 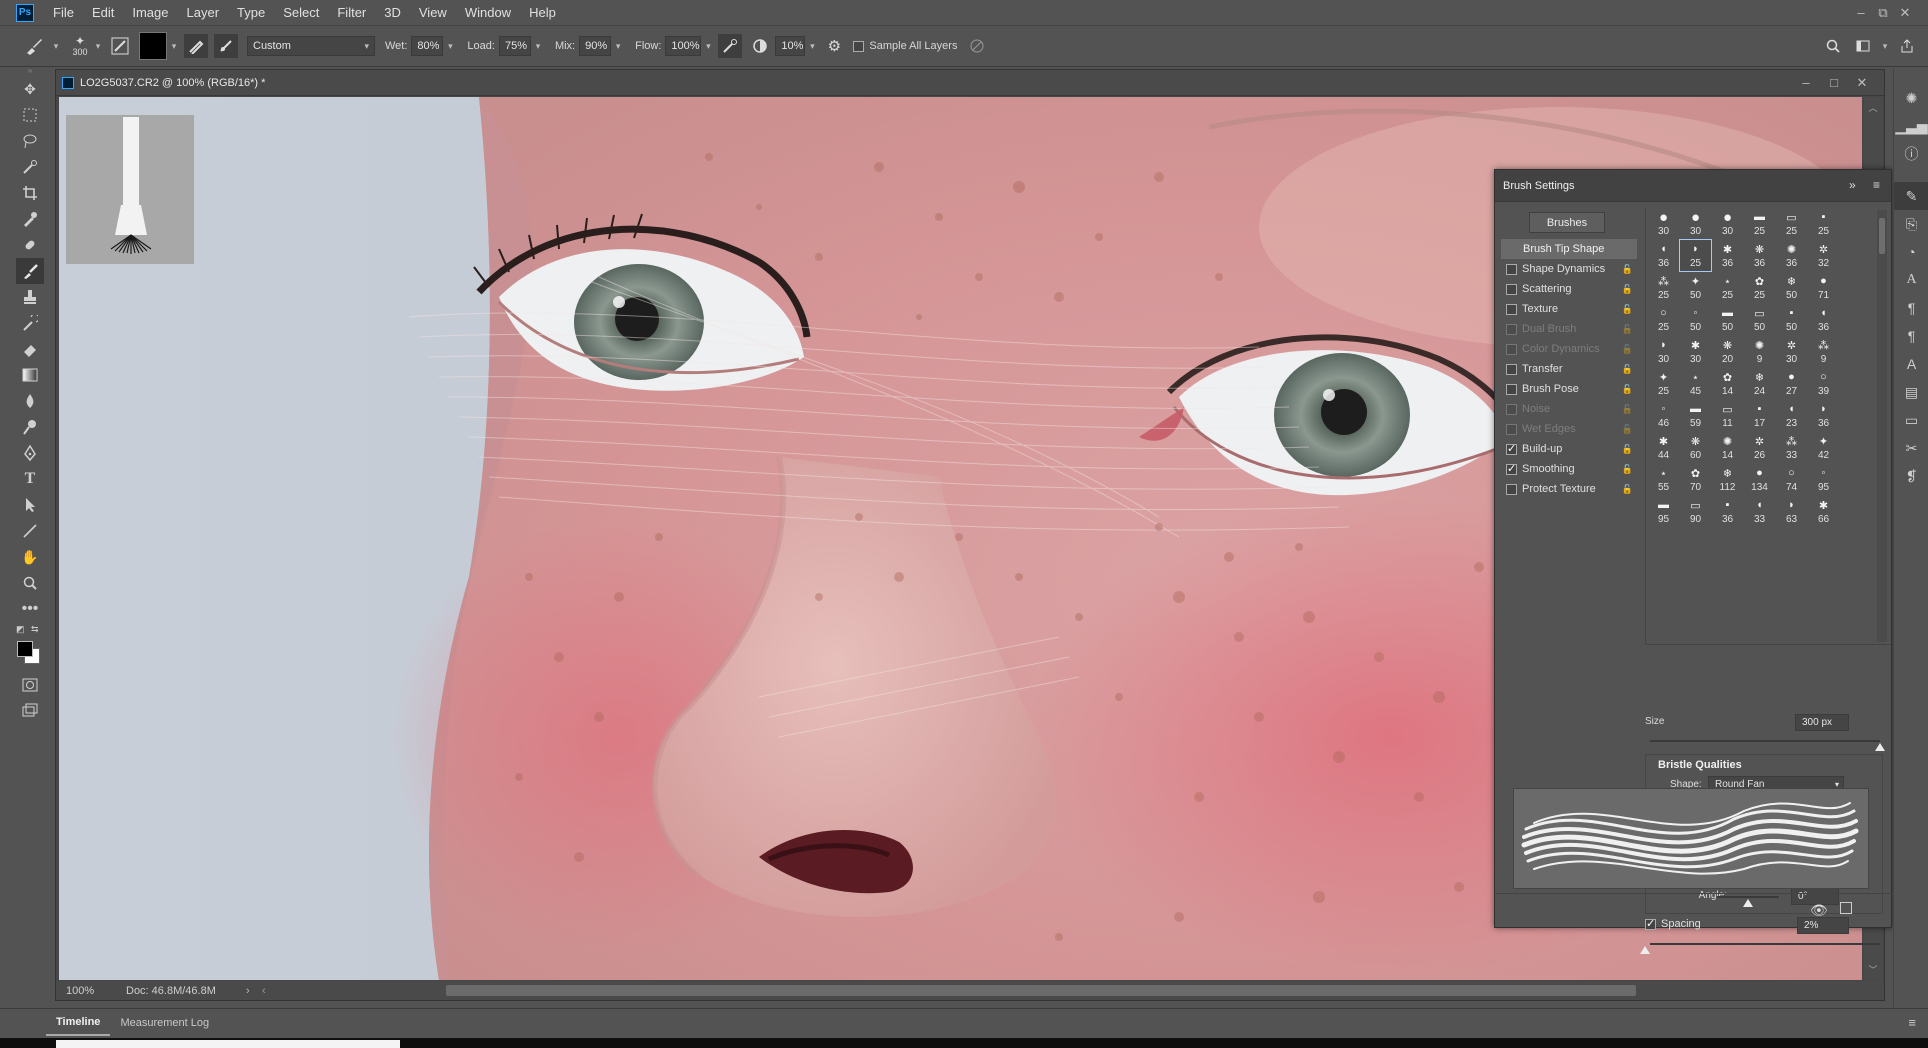 I want to click on tool-presets-icon: ✂, so click(x=1911, y=448).